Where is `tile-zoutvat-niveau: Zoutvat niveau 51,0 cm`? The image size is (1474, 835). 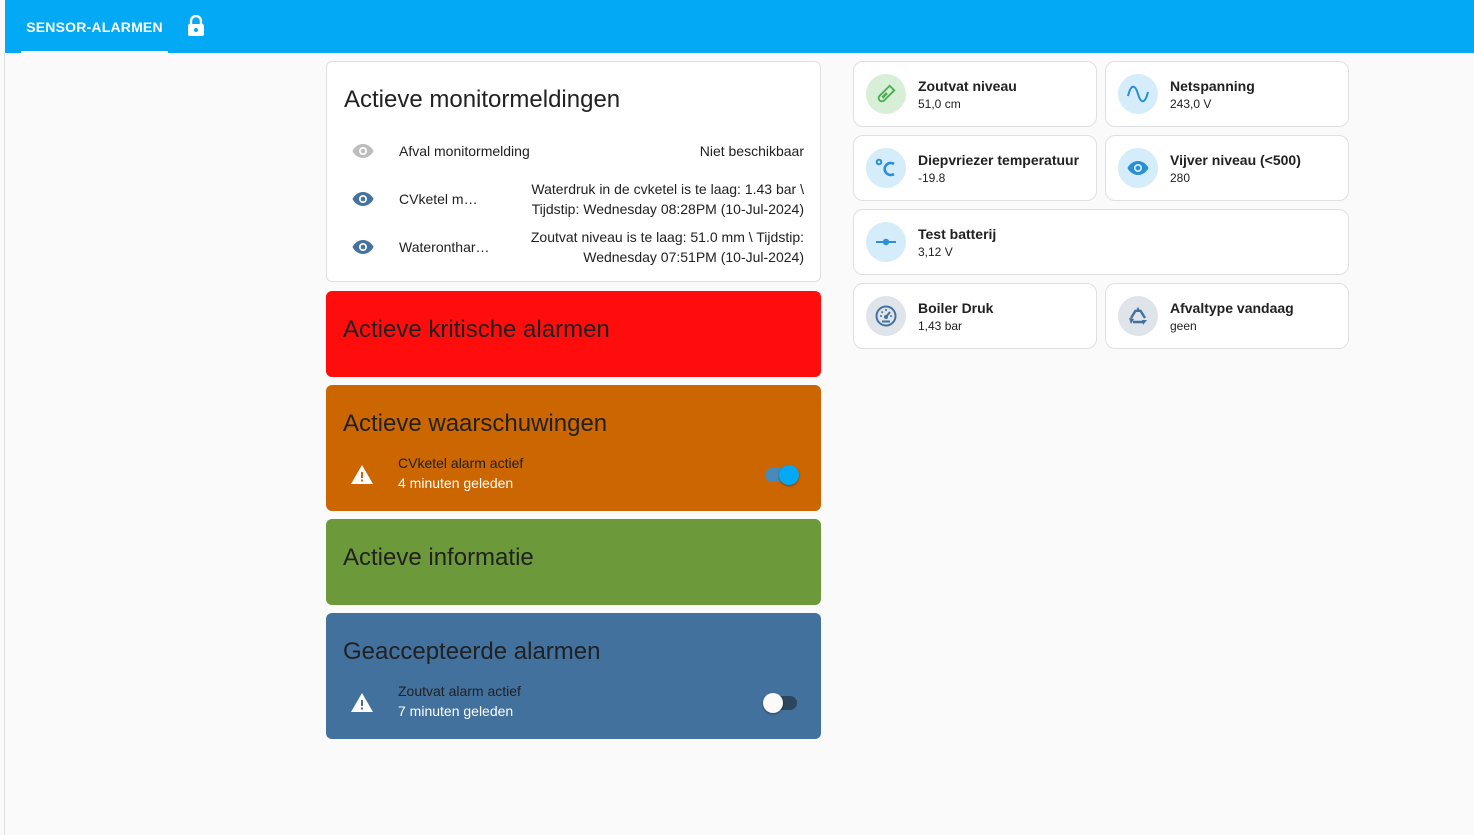
tile-zoutvat-niveau: Zoutvat niveau 51,0 cm is located at coordinates (975, 94).